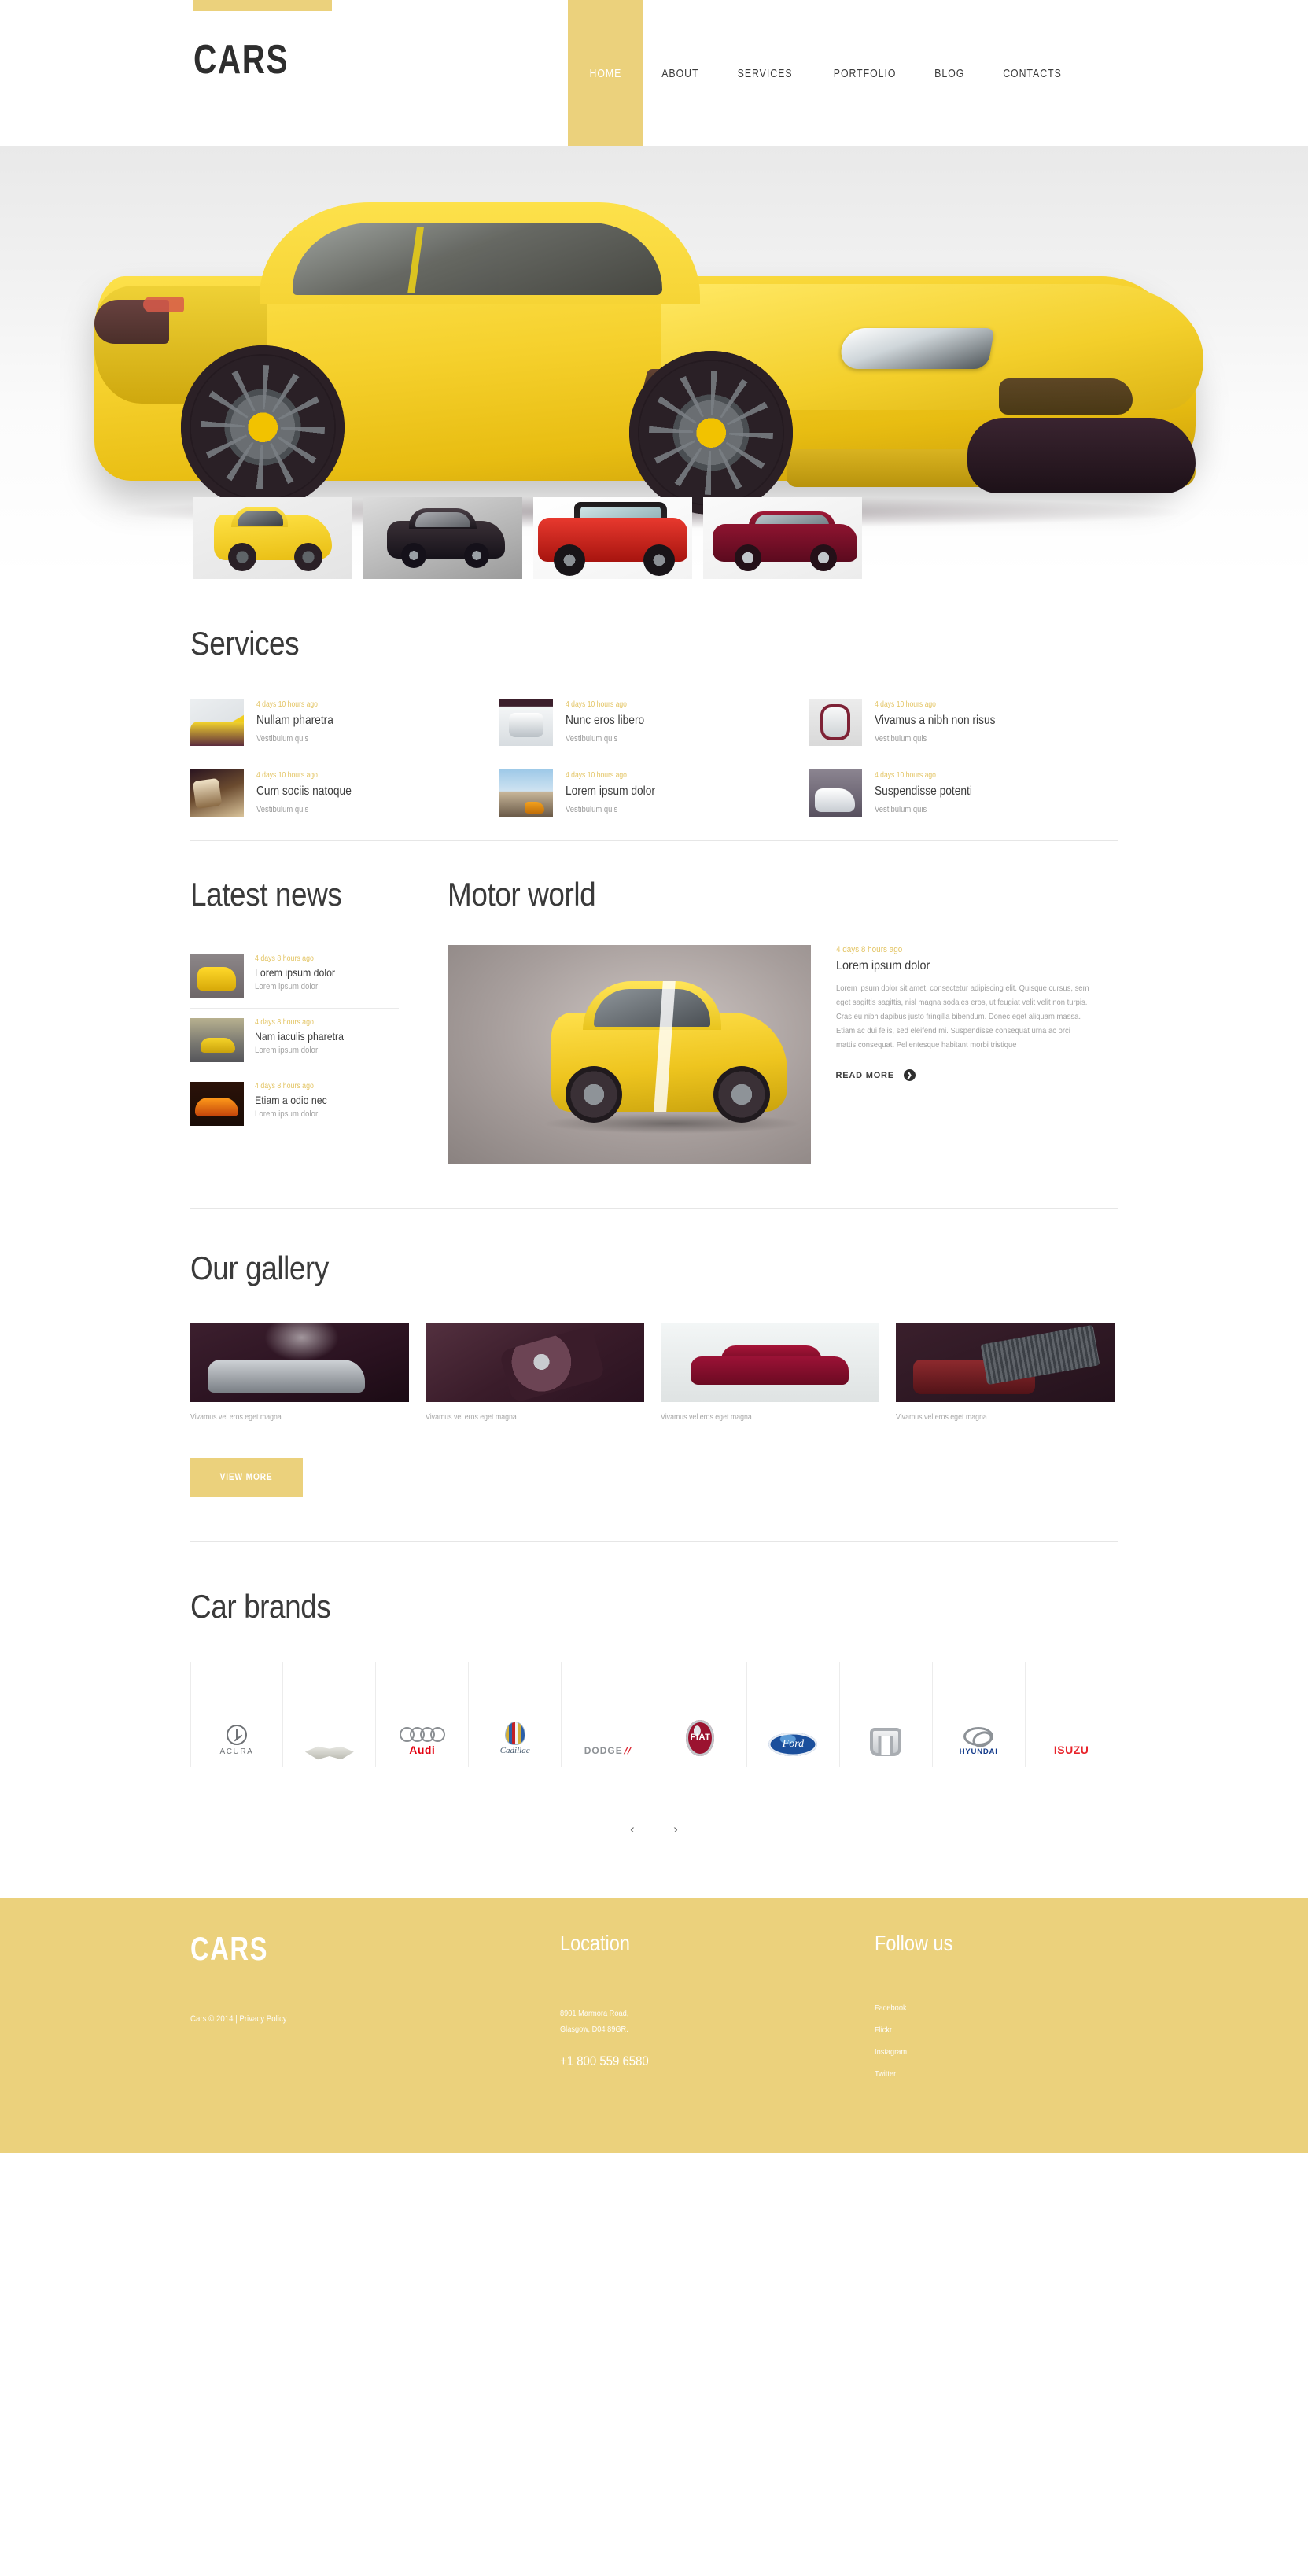 Image resolution: width=1308 pixels, height=2576 pixels. I want to click on hyundai-logo-icon: HYUNDAI, so click(979, 1741).